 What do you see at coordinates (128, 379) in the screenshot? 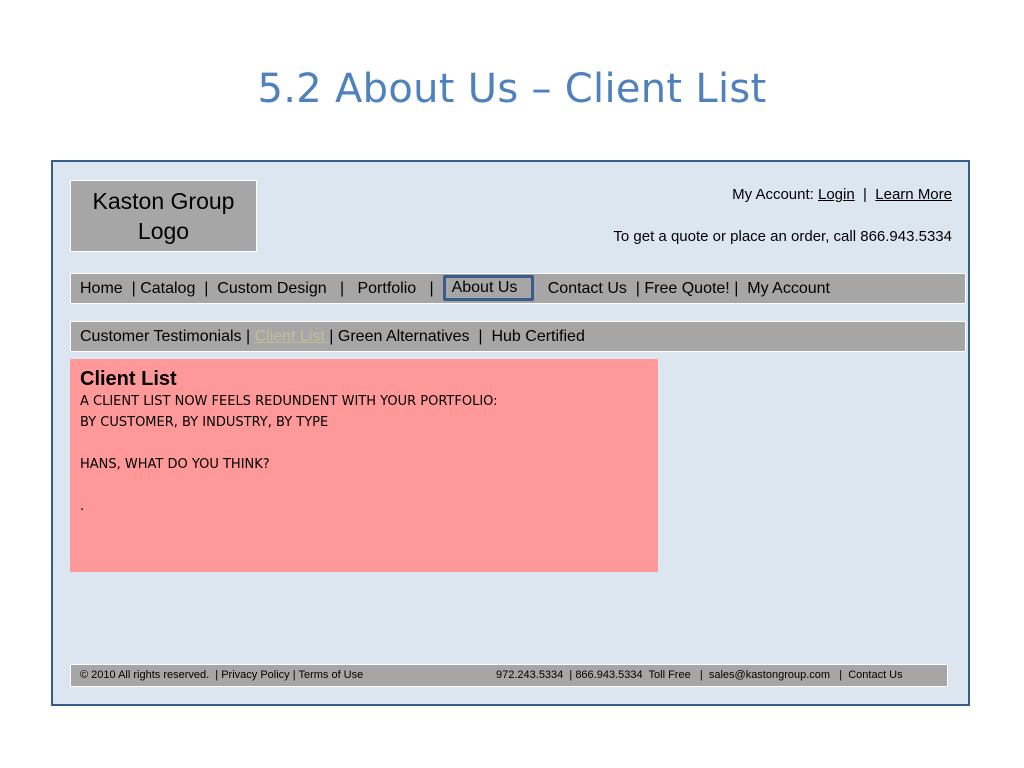
I see `content-heading: Client List` at bounding box center [128, 379].